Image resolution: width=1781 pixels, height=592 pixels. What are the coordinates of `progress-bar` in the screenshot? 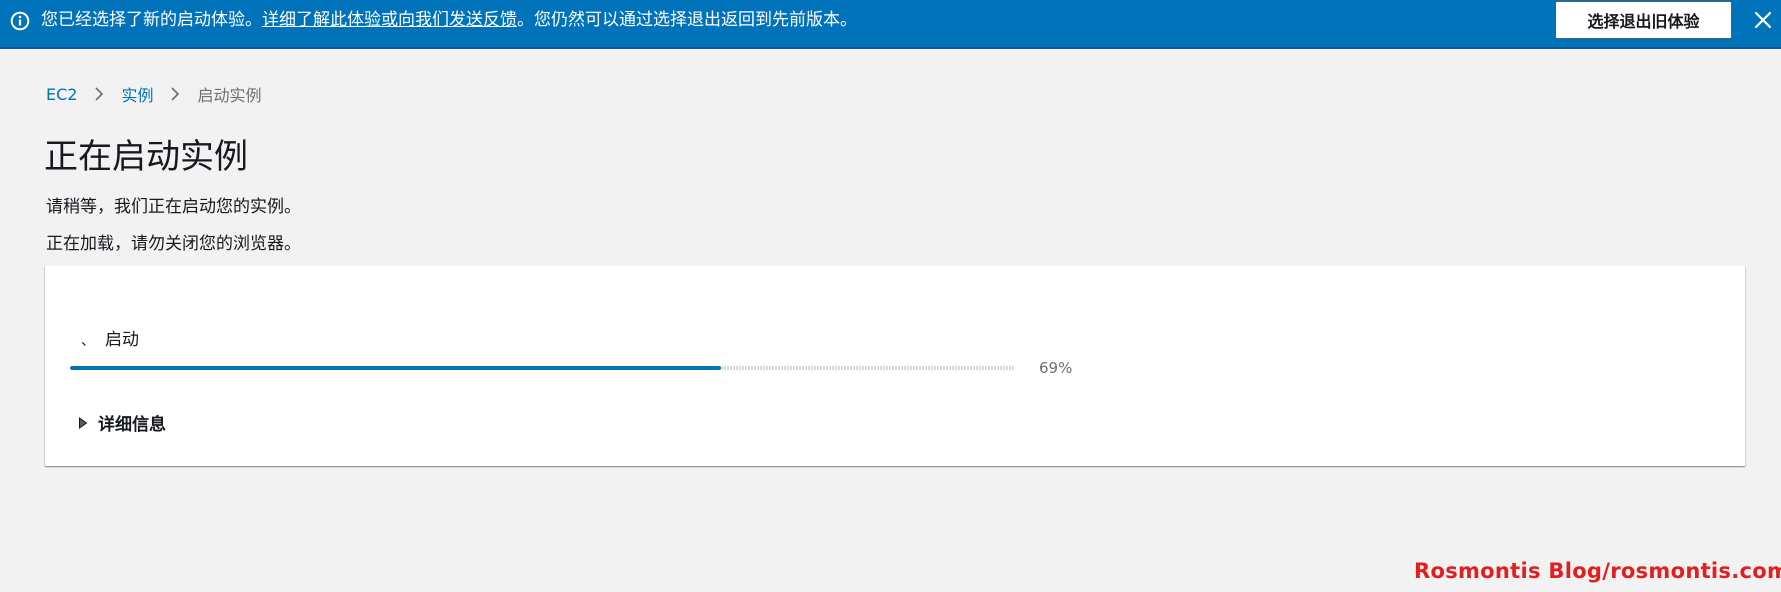 It's located at (542, 368).